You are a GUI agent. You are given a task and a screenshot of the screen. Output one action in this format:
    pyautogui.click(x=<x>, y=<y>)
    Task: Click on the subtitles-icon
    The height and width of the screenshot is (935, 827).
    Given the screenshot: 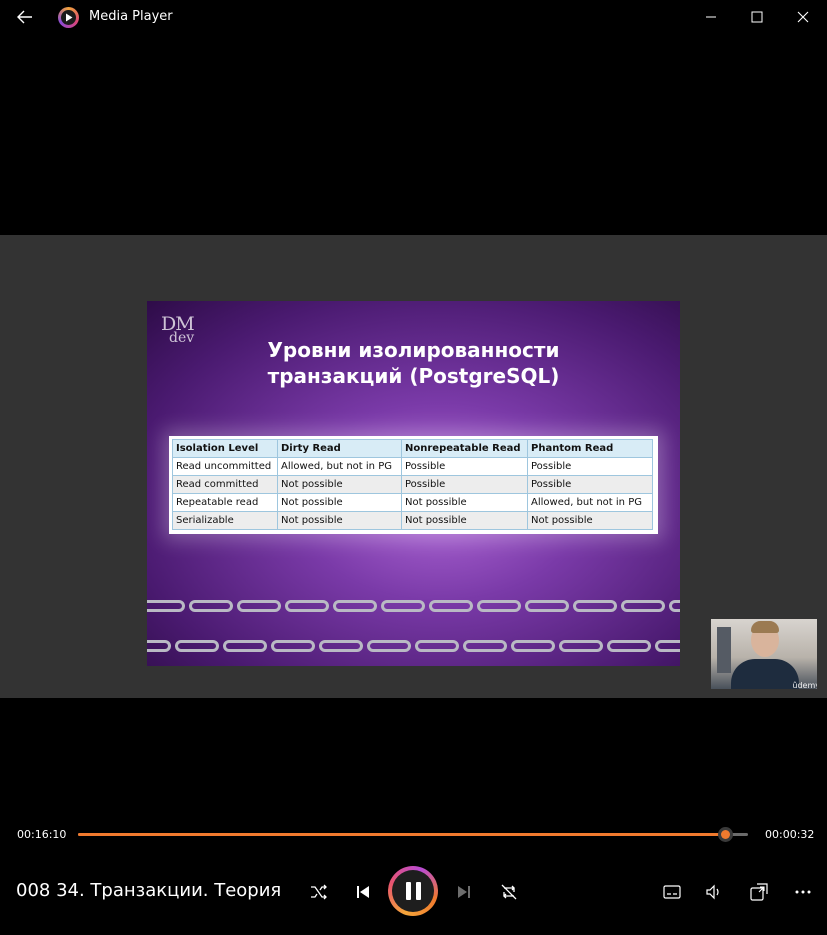 What is the action you would take?
    pyautogui.click(x=672, y=892)
    